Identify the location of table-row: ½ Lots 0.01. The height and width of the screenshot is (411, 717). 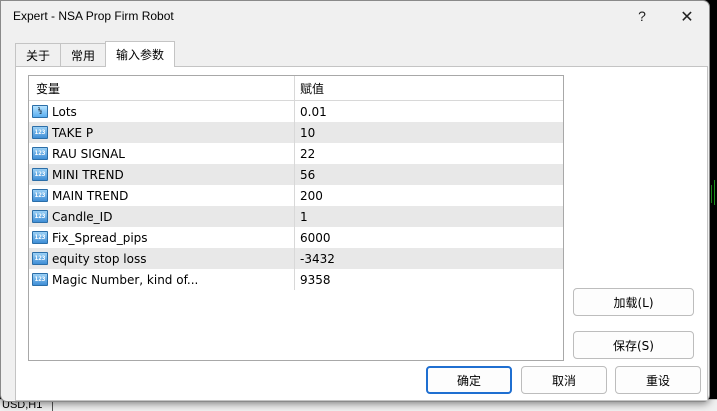
(296, 111).